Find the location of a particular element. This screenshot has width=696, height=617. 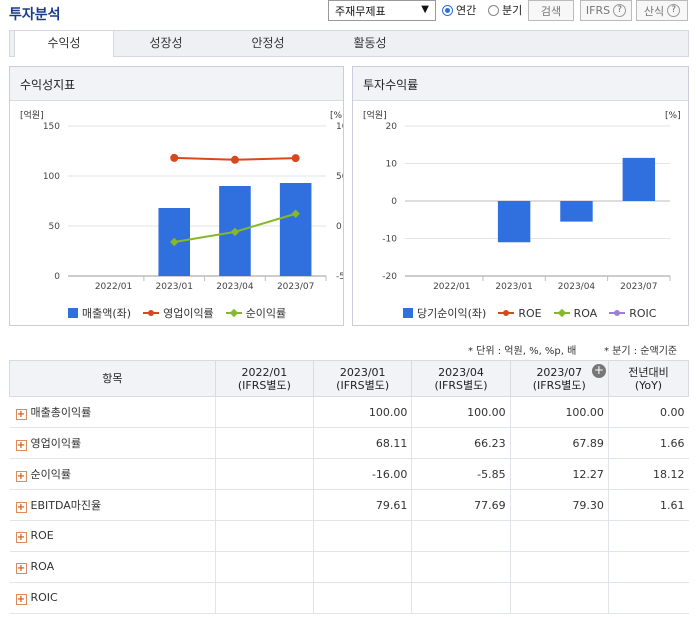

radio-annual: 연간 is located at coordinates (459, 10).